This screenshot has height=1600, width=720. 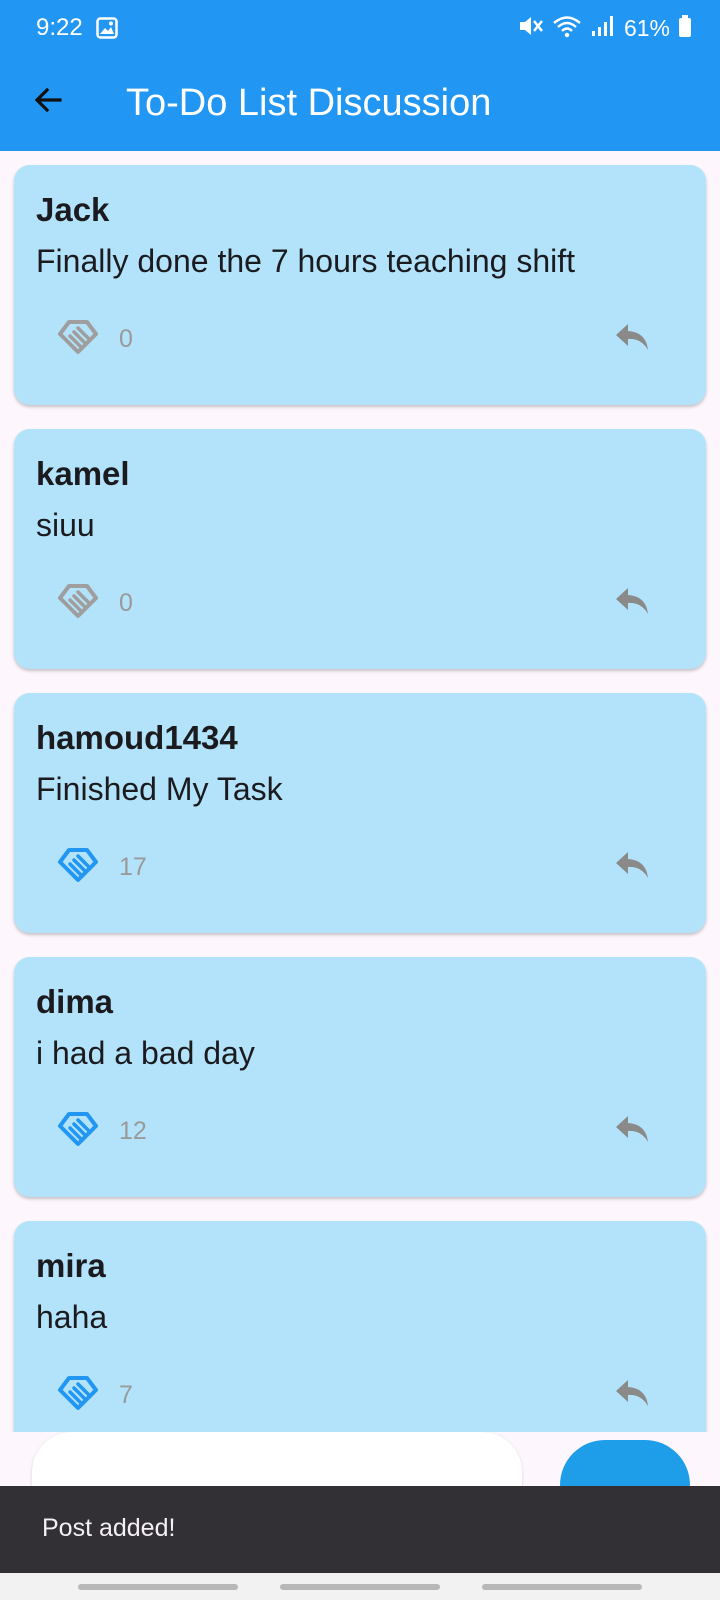 What do you see at coordinates (531, 28) in the screenshot?
I see `mute-icon` at bounding box center [531, 28].